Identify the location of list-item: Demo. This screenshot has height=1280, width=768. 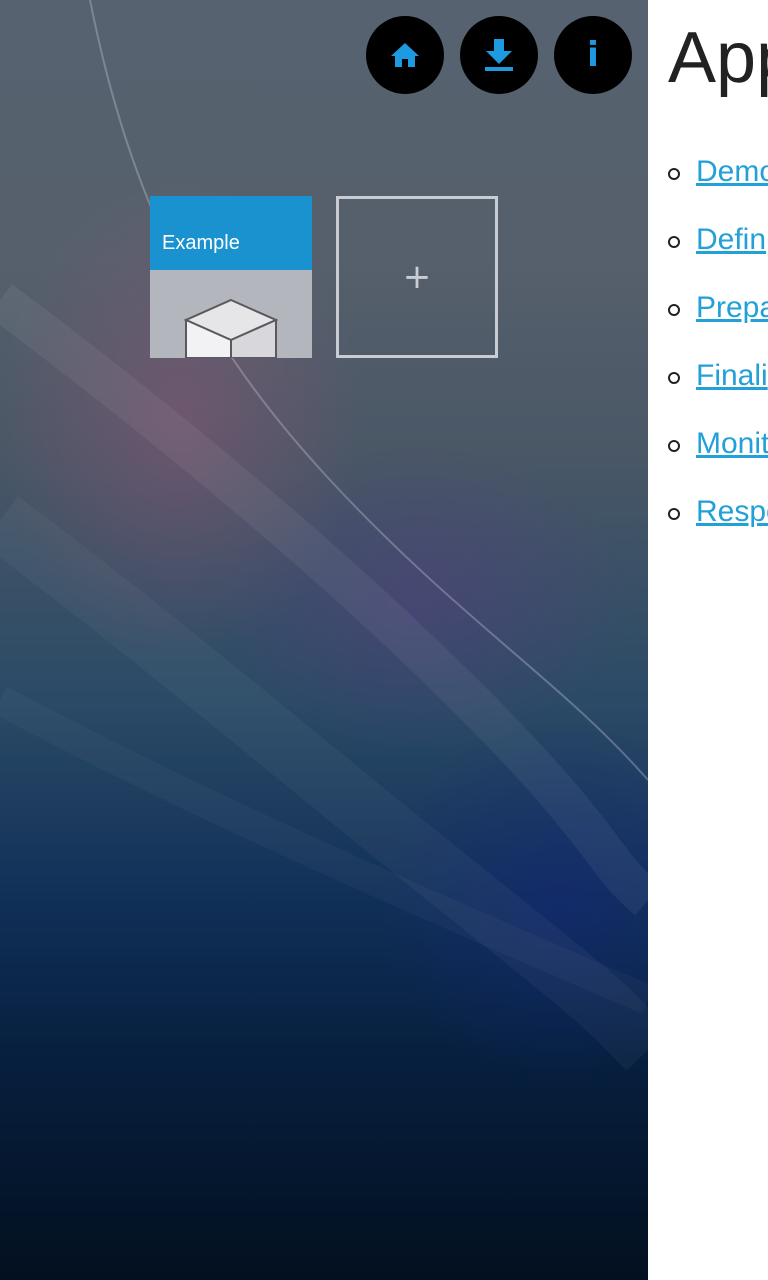
(718, 188).